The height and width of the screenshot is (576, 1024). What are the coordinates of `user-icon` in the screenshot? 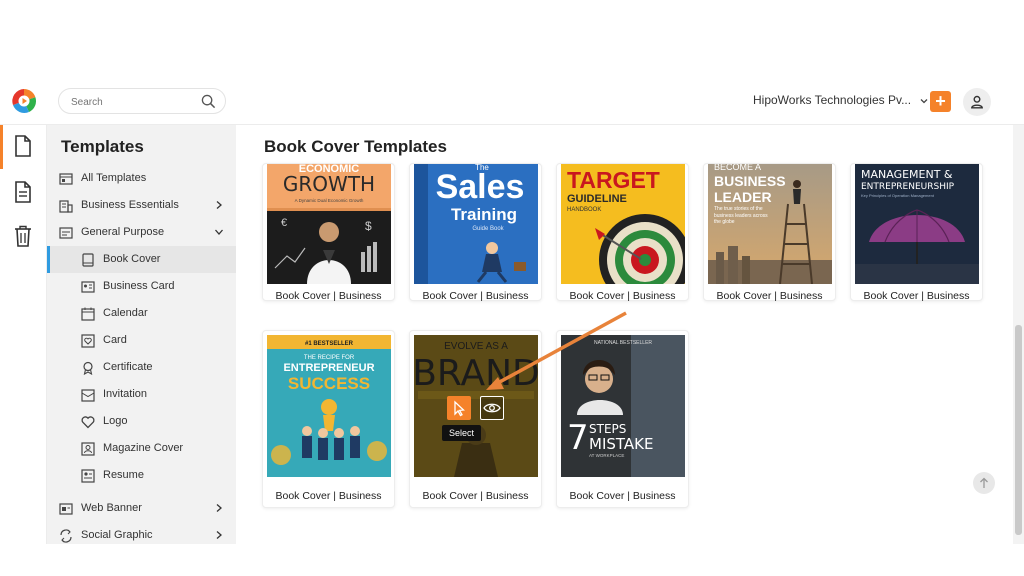 It's located at (977, 102).